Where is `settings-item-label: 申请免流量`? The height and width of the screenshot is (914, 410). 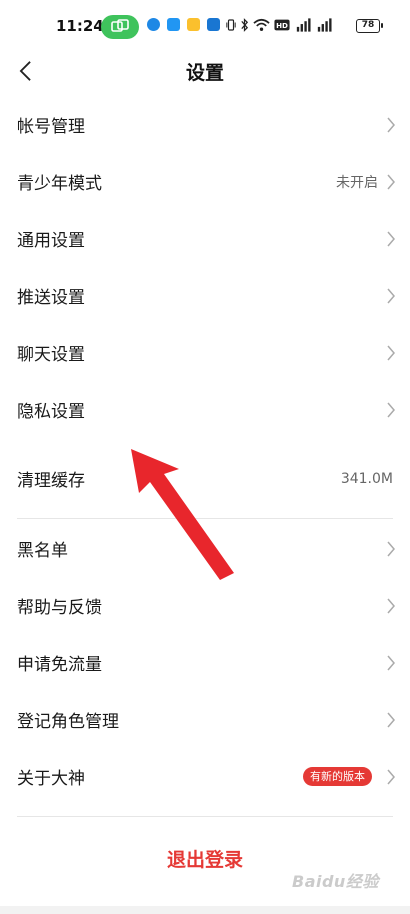 settings-item-label: 申请免流量 is located at coordinates (59, 665).